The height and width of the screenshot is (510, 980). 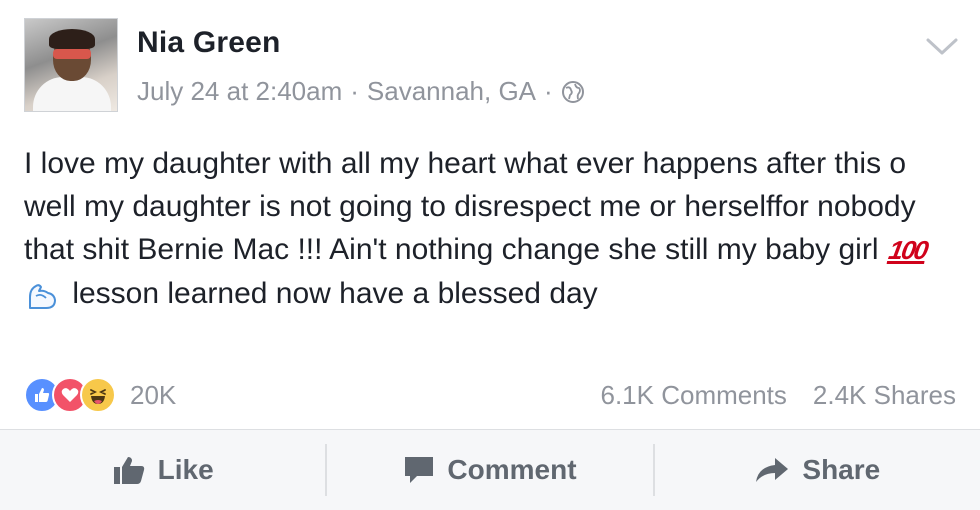 What do you see at coordinates (42, 295) in the screenshot?
I see `flexed-biceps-icon` at bounding box center [42, 295].